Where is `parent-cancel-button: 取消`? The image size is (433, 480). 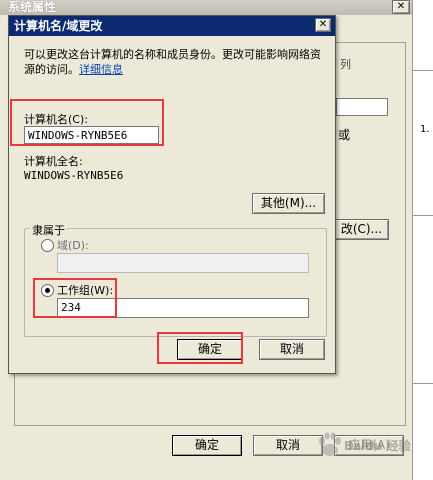
parent-cancel-button: 取消 is located at coordinates (288, 445).